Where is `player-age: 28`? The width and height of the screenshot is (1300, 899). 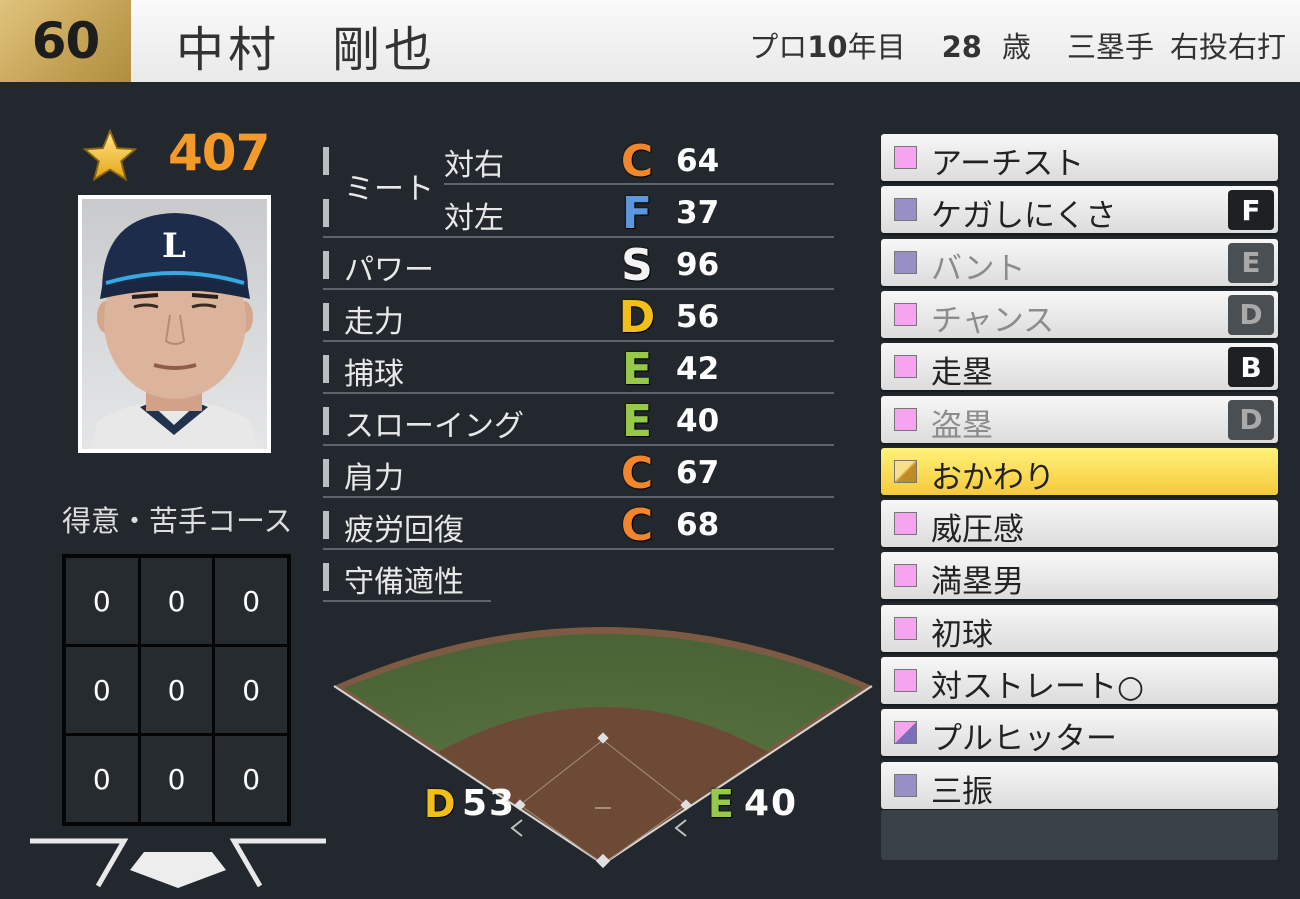 player-age: 28 is located at coordinates (961, 47).